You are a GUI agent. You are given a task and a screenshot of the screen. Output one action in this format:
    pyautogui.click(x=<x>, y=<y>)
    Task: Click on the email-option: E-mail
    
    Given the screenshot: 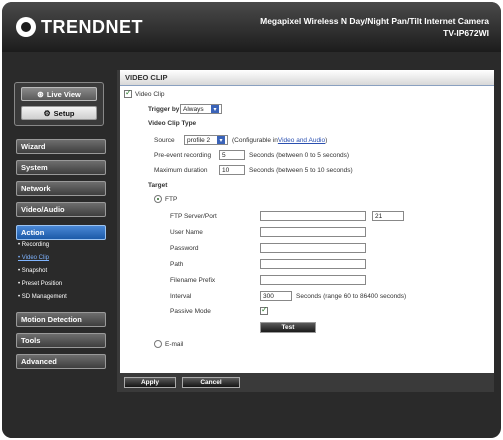 What is the action you would take?
    pyautogui.click(x=168, y=344)
    